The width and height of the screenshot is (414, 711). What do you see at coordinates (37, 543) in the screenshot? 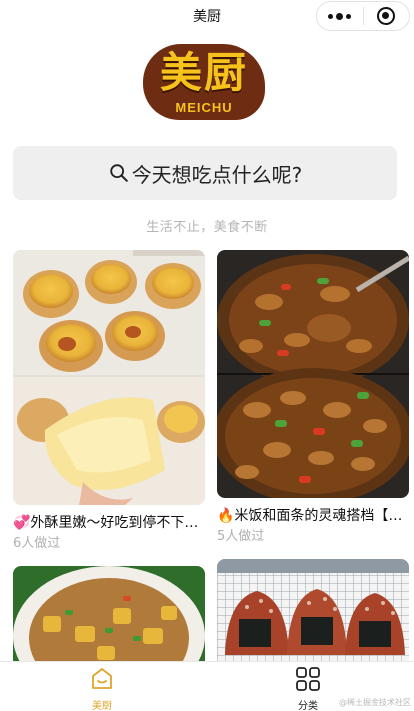
I see `recipe-made-count: 6人做过` at bounding box center [37, 543].